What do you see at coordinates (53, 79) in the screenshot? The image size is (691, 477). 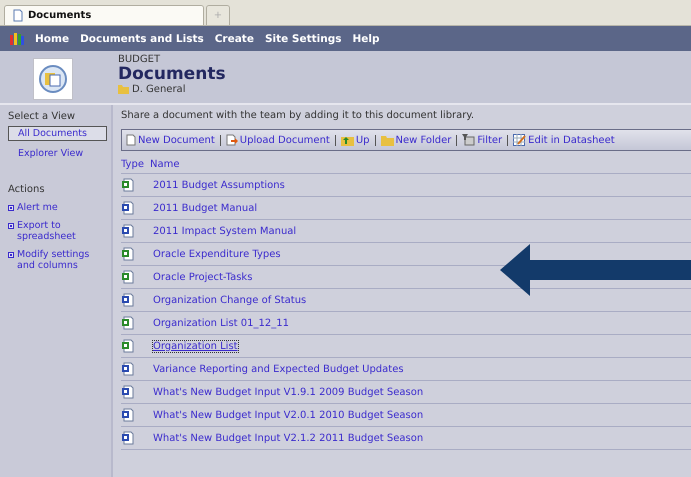 I see `library-logo` at bounding box center [53, 79].